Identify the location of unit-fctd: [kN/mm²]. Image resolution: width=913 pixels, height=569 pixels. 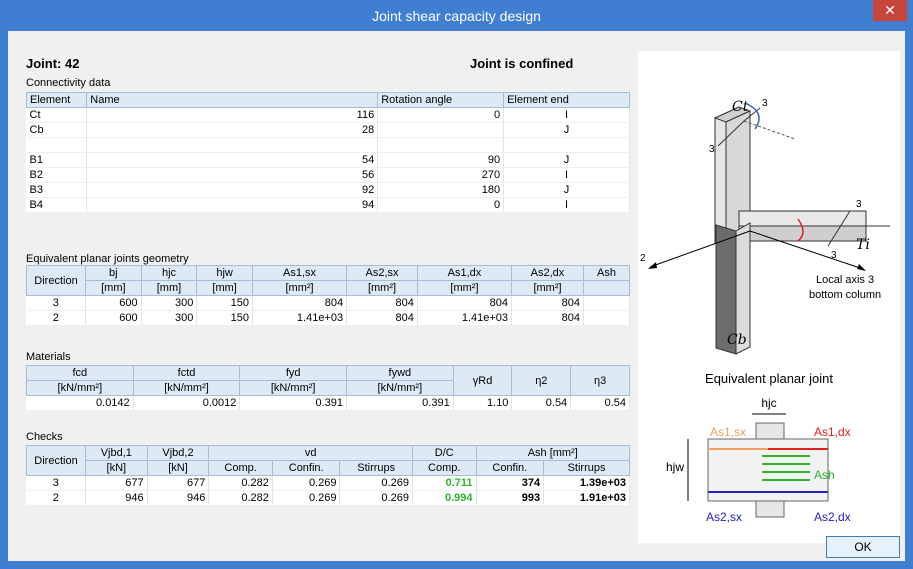
(186, 388).